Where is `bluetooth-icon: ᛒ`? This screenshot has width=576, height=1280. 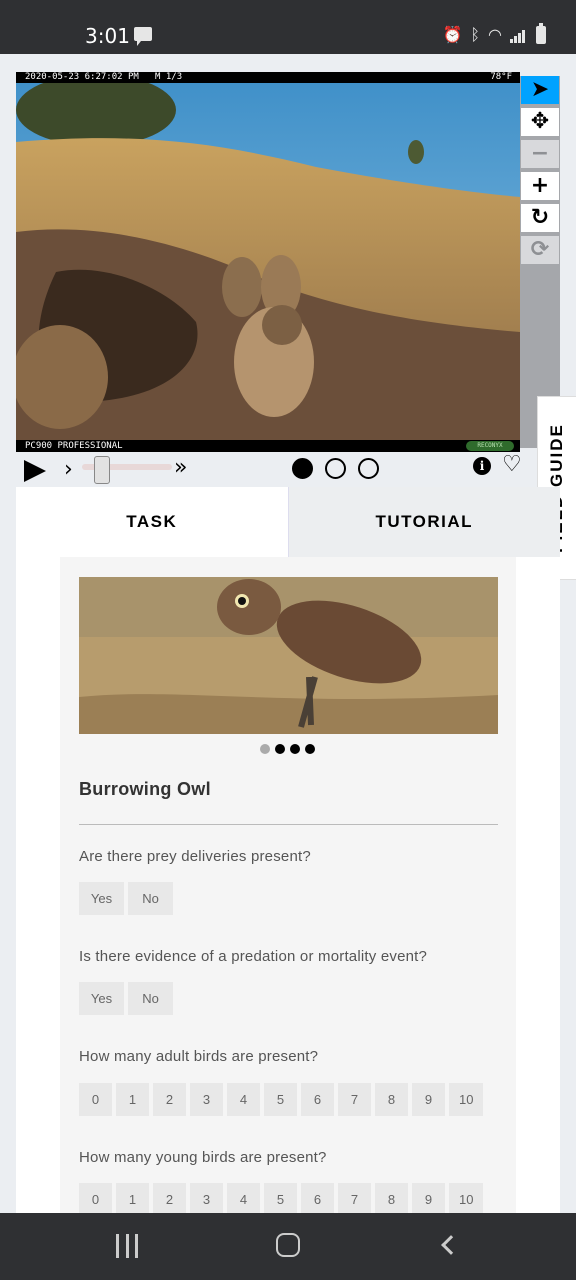
bluetooth-icon: ᛒ is located at coordinates (475, 34).